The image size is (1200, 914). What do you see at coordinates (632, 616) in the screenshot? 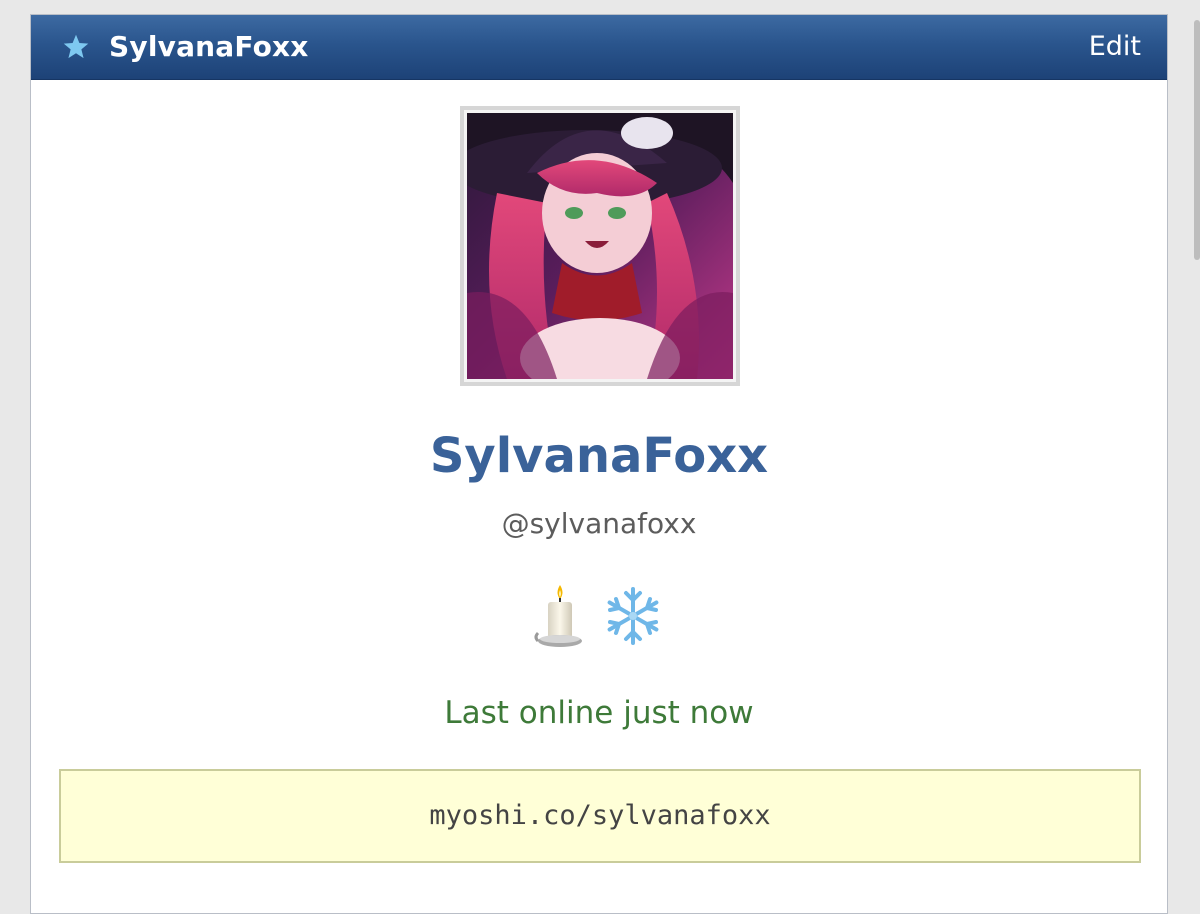
I see `snowflake-icon` at bounding box center [632, 616].